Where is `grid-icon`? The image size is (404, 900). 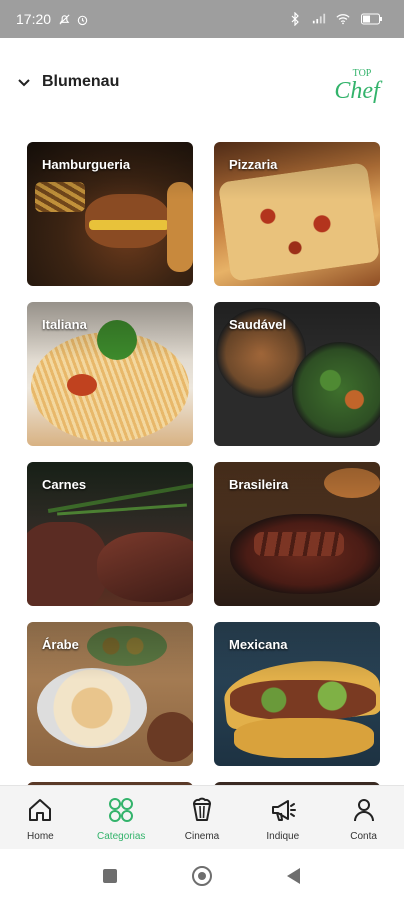
grid-icon is located at coordinates (121, 810).